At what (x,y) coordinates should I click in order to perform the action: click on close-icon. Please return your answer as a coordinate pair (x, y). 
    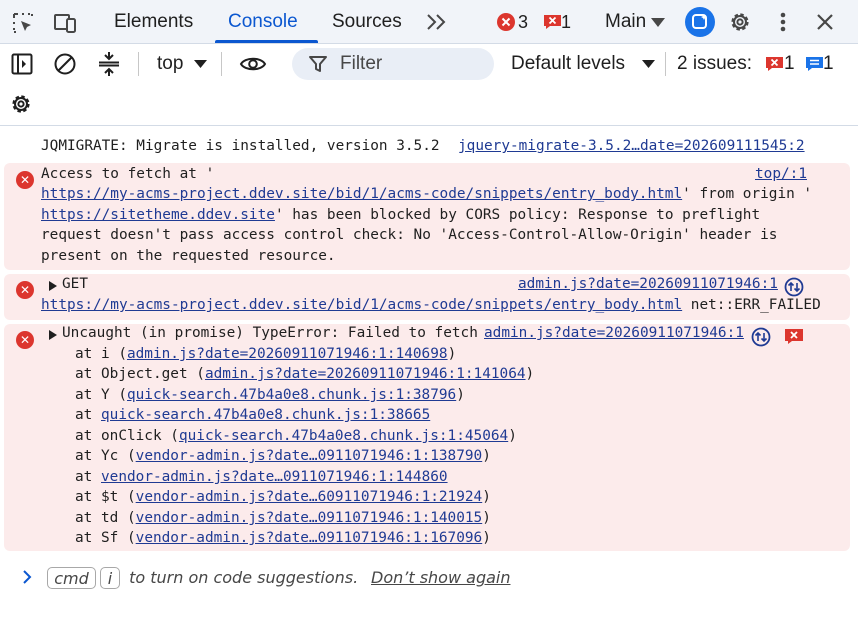
    Looking at the image, I should click on (825, 22).